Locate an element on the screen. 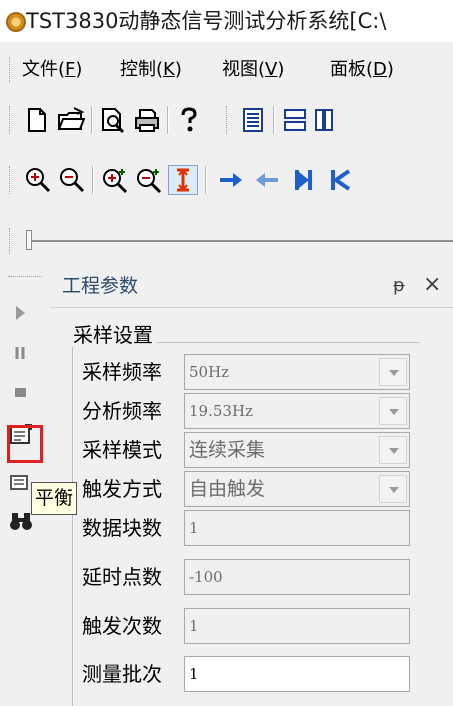 The height and width of the screenshot is (706, 453). analysis-frequency-select: 19.53Hz is located at coordinates (297, 411).